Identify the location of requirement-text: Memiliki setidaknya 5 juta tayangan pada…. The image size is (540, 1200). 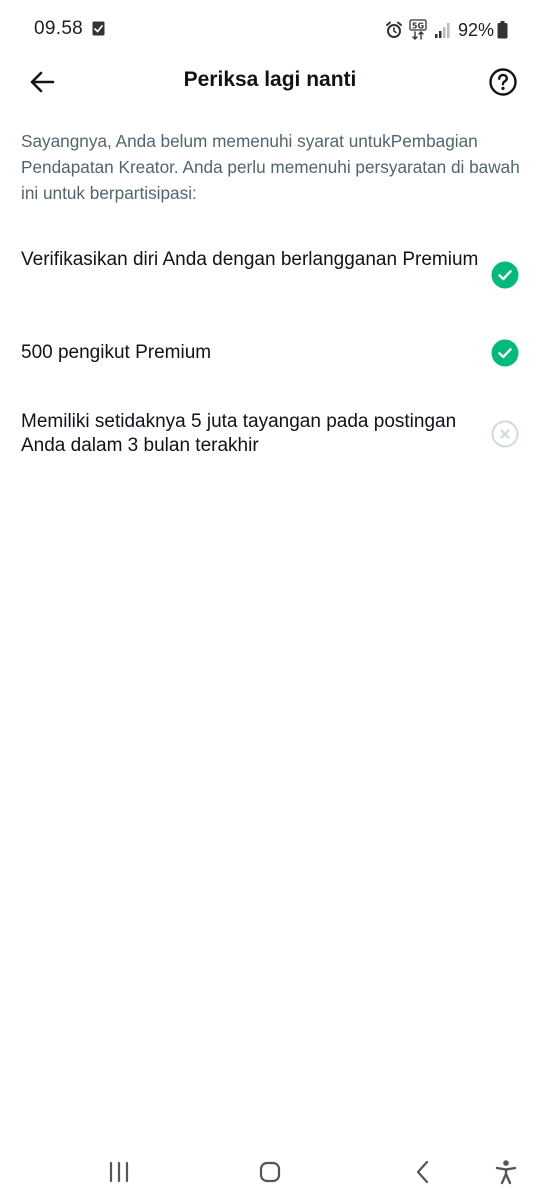
(239, 433).